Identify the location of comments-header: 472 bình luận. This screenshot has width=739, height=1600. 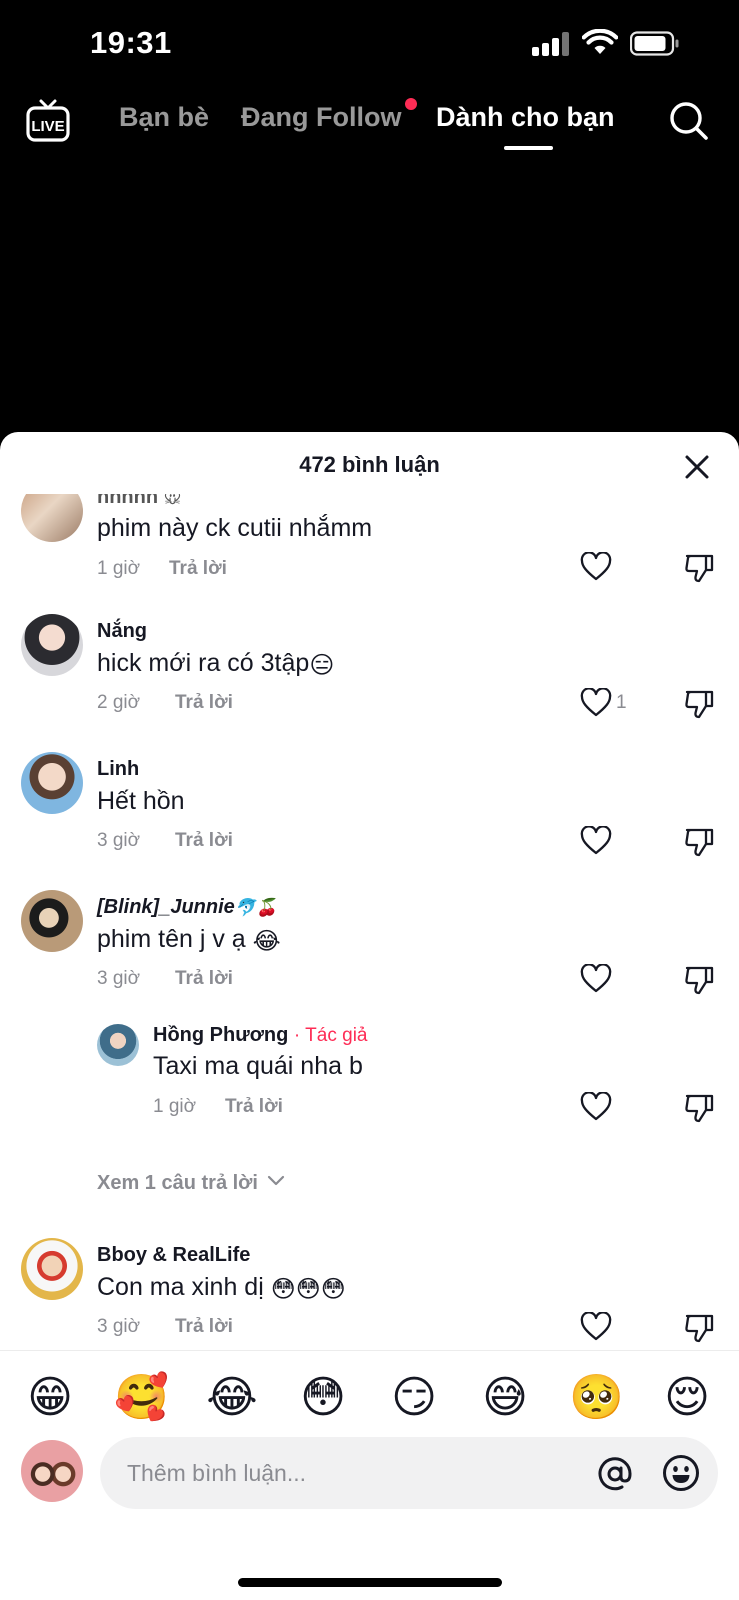
(369, 463).